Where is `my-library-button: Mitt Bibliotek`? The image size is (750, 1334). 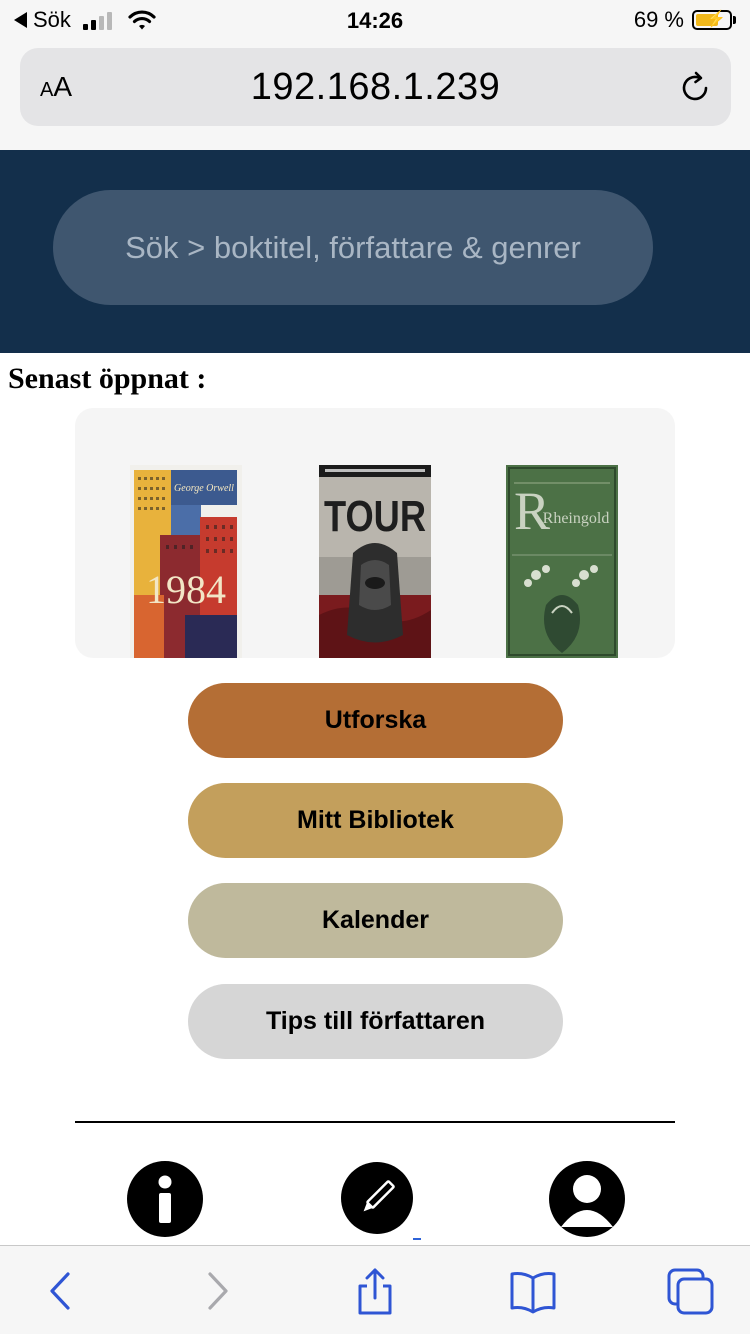 my-library-button: Mitt Bibliotek is located at coordinates (375, 820).